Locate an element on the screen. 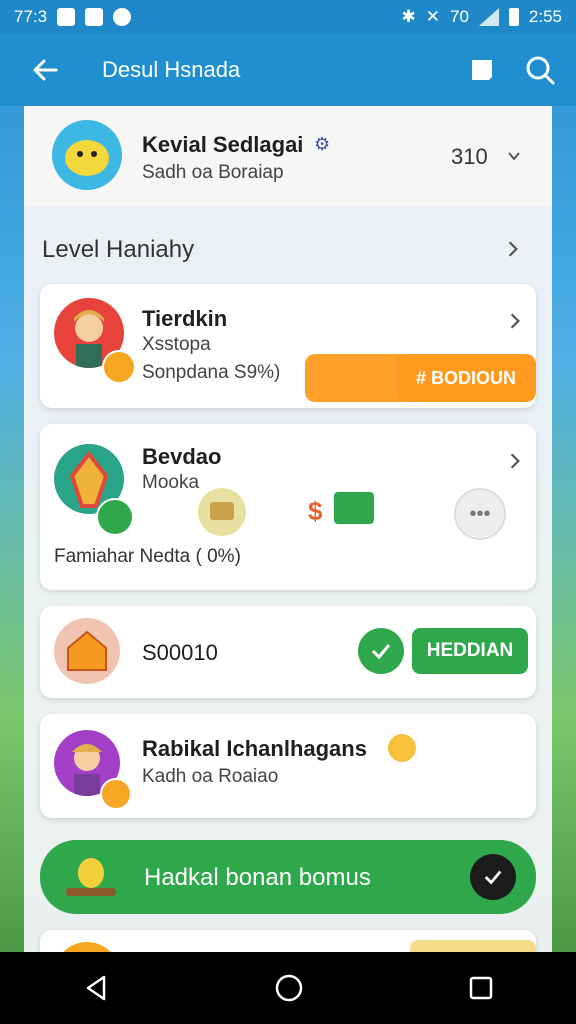  app-notification-icon is located at coordinates (122, 17).